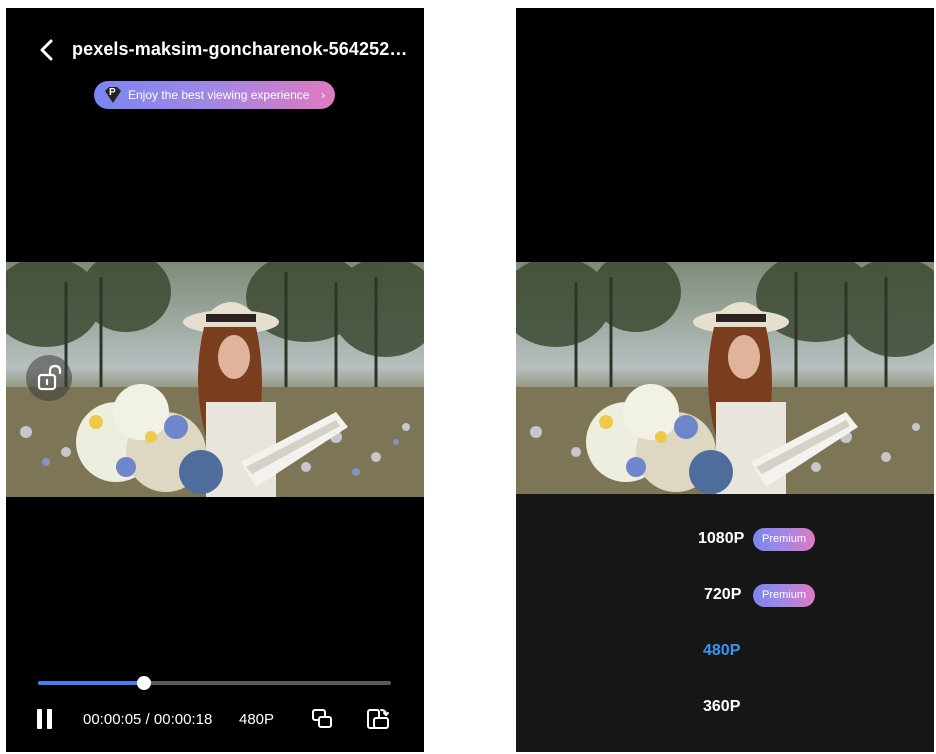  I want to click on progress-thumb, so click(143, 683).